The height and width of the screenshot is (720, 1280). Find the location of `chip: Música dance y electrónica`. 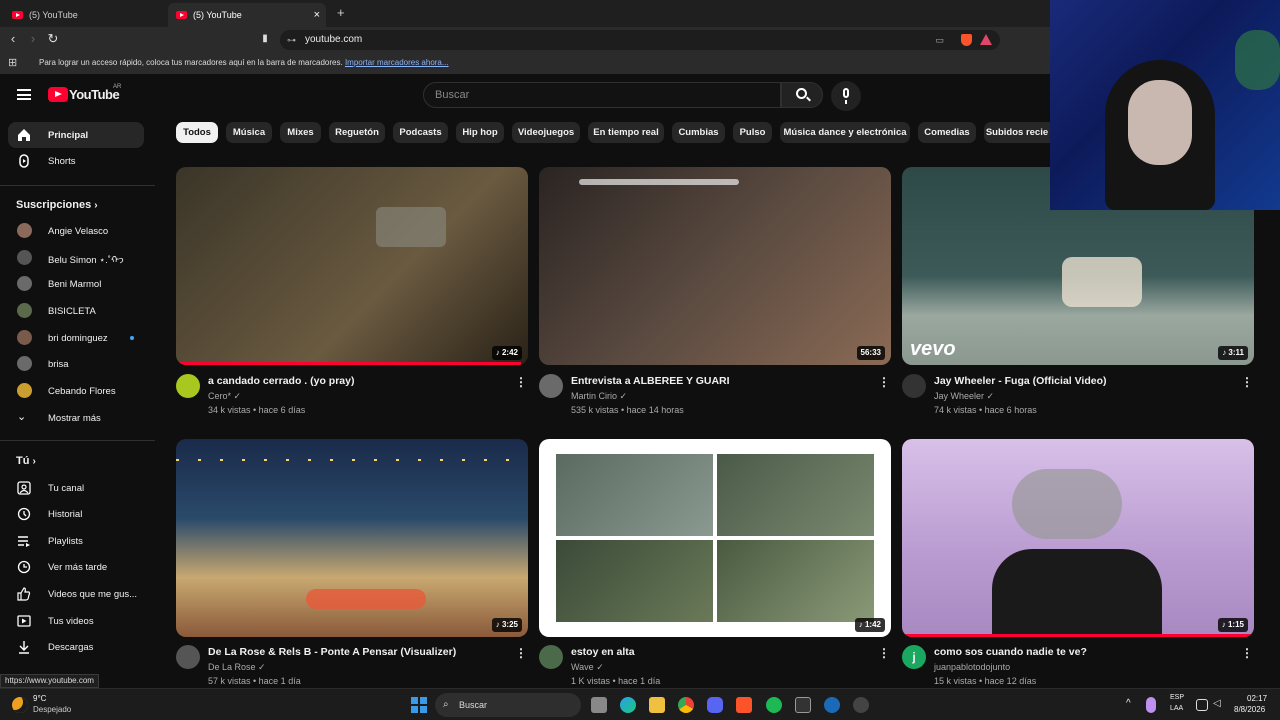

chip: Música dance y electrónica is located at coordinates (845, 132).